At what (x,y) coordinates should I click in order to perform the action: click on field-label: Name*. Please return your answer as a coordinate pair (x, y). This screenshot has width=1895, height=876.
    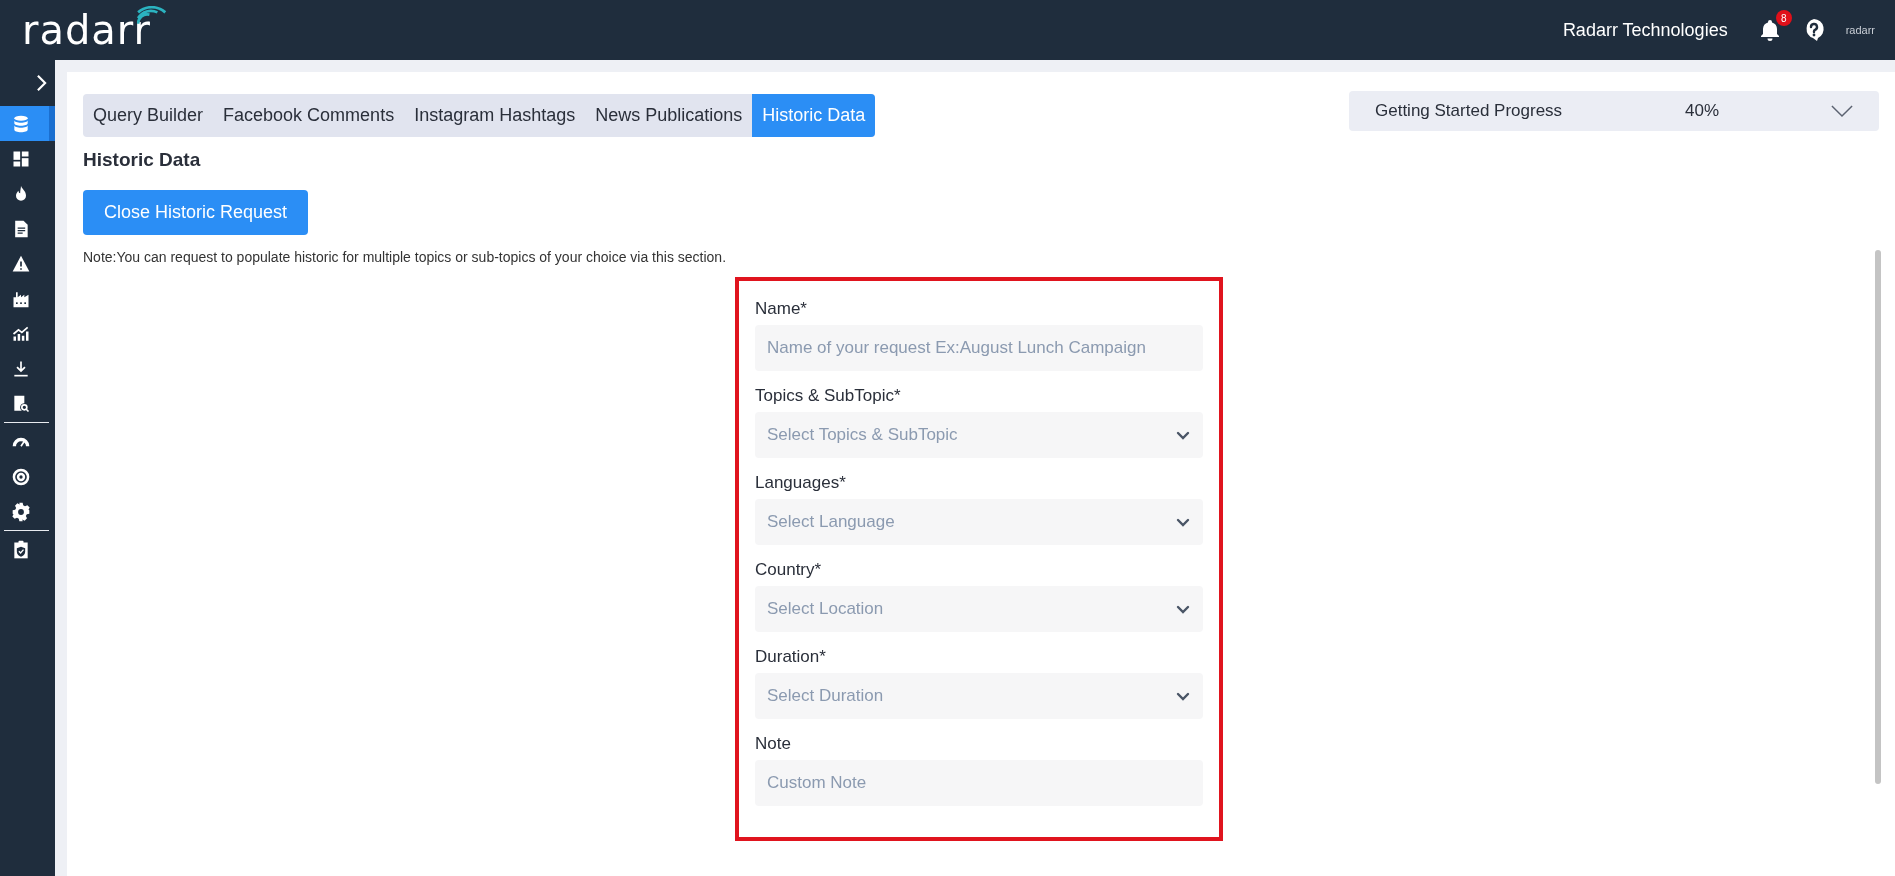
    Looking at the image, I should click on (781, 309).